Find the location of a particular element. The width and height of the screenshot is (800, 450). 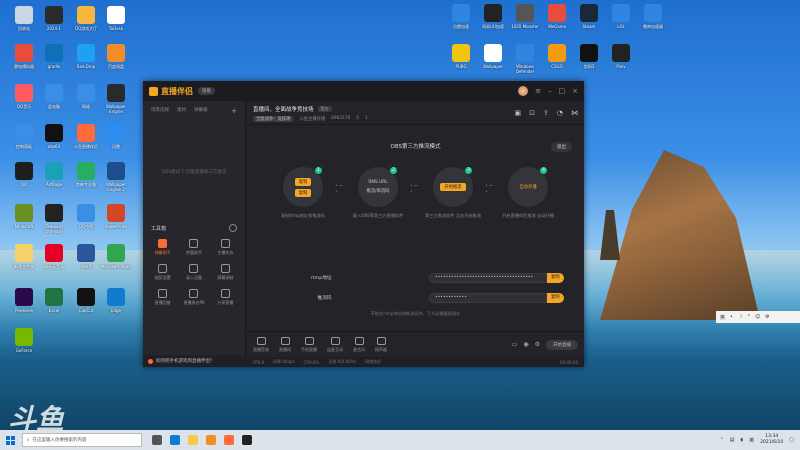

desktop-icon: 此电脑 is located at coordinates (54, 103).